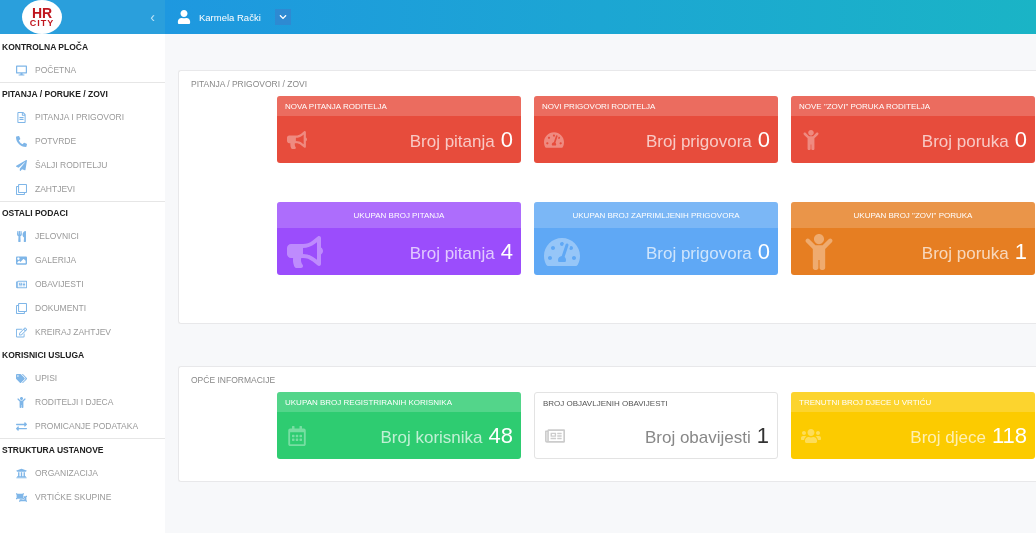  What do you see at coordinates (21, 70) in the screenshot?
I see `monitor-icon` at bounding box center [21, 70].